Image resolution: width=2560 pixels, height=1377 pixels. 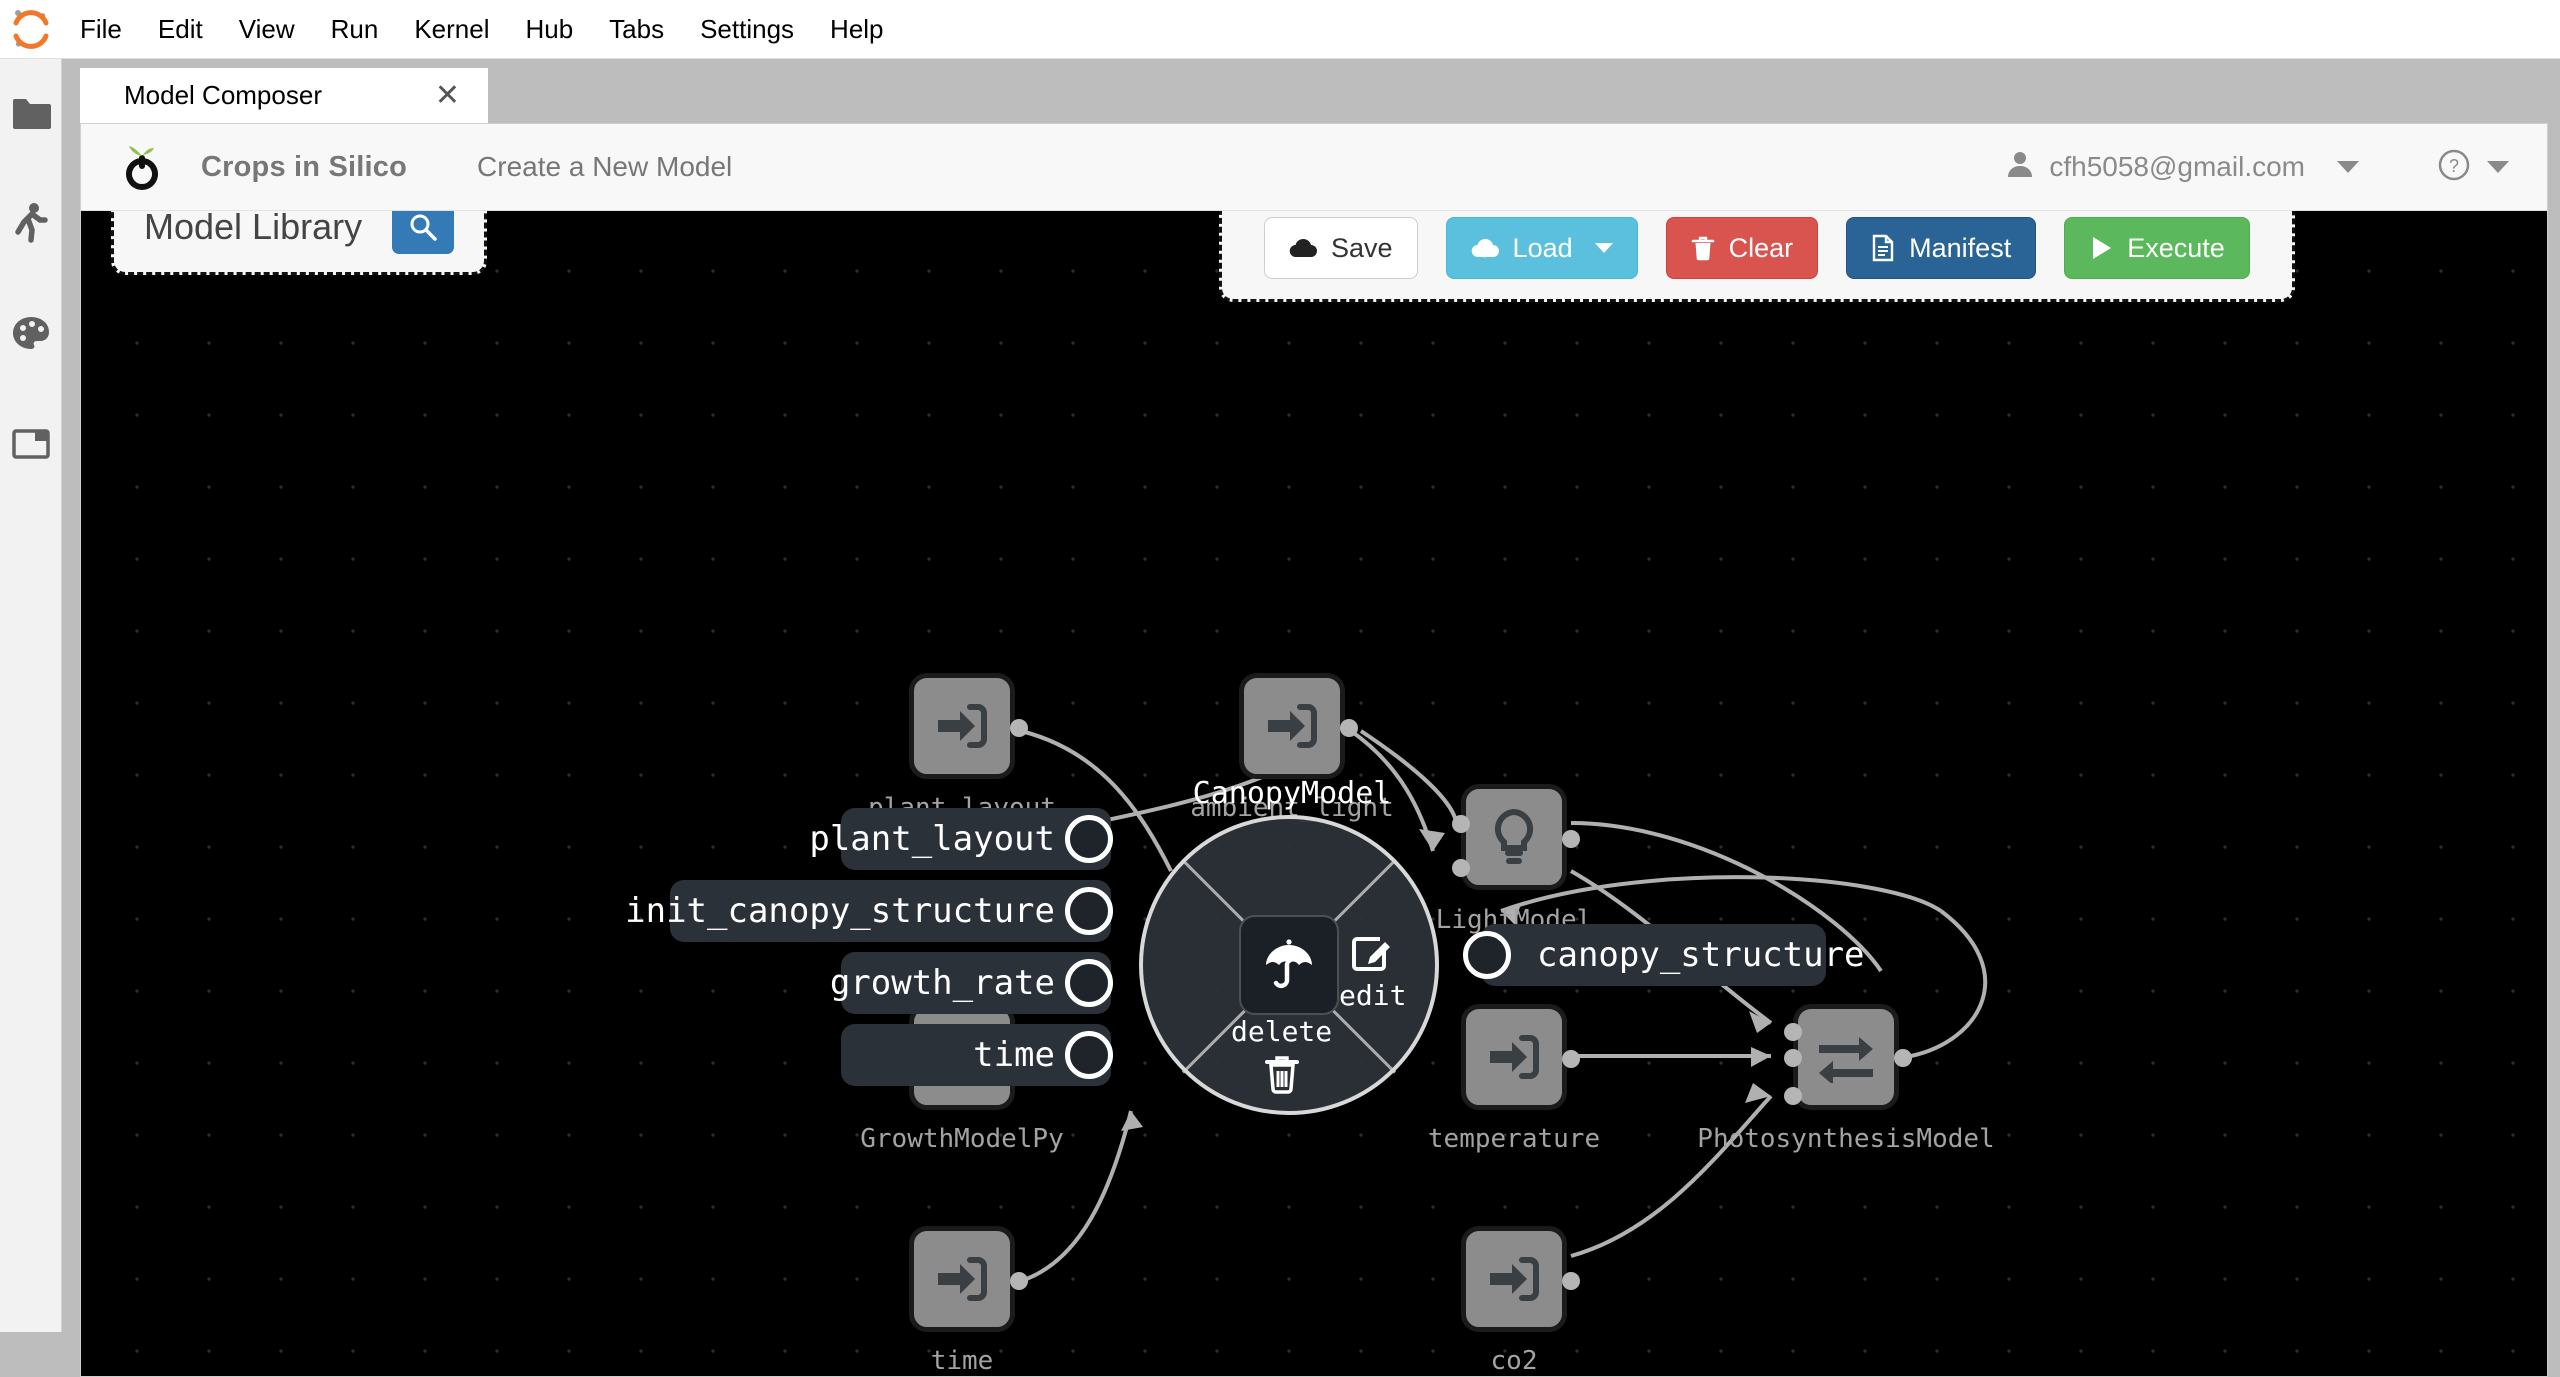 I want to click on load-label: Load, so click(x=1542, y=247).